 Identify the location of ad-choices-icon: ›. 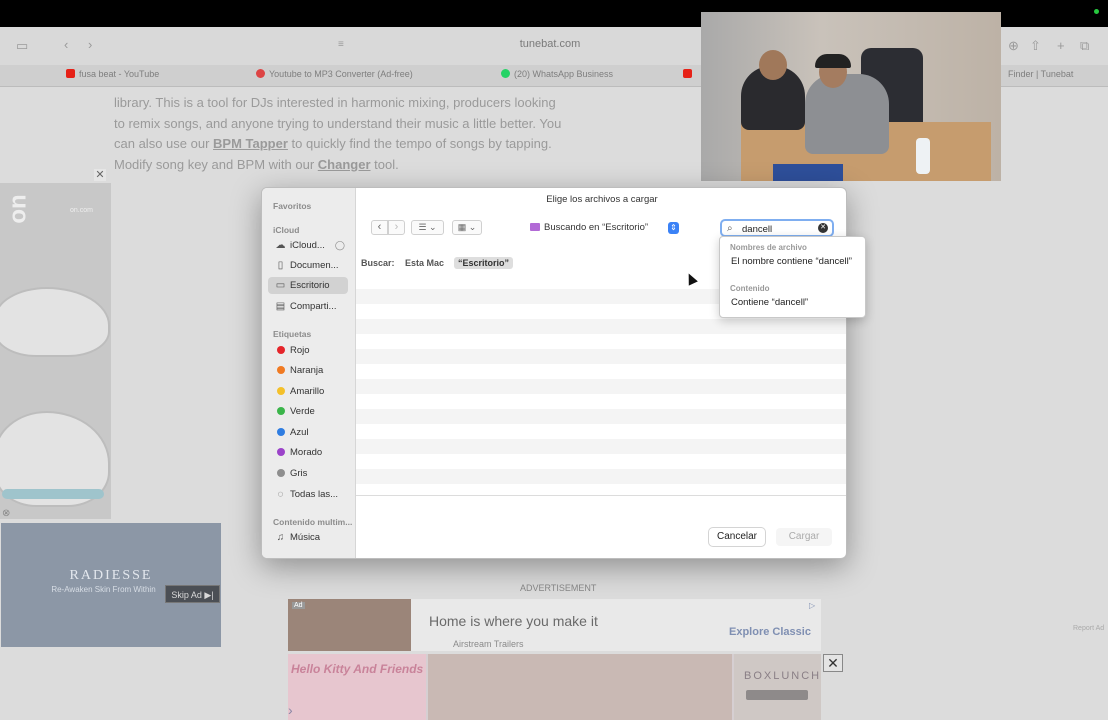
(290, 710).